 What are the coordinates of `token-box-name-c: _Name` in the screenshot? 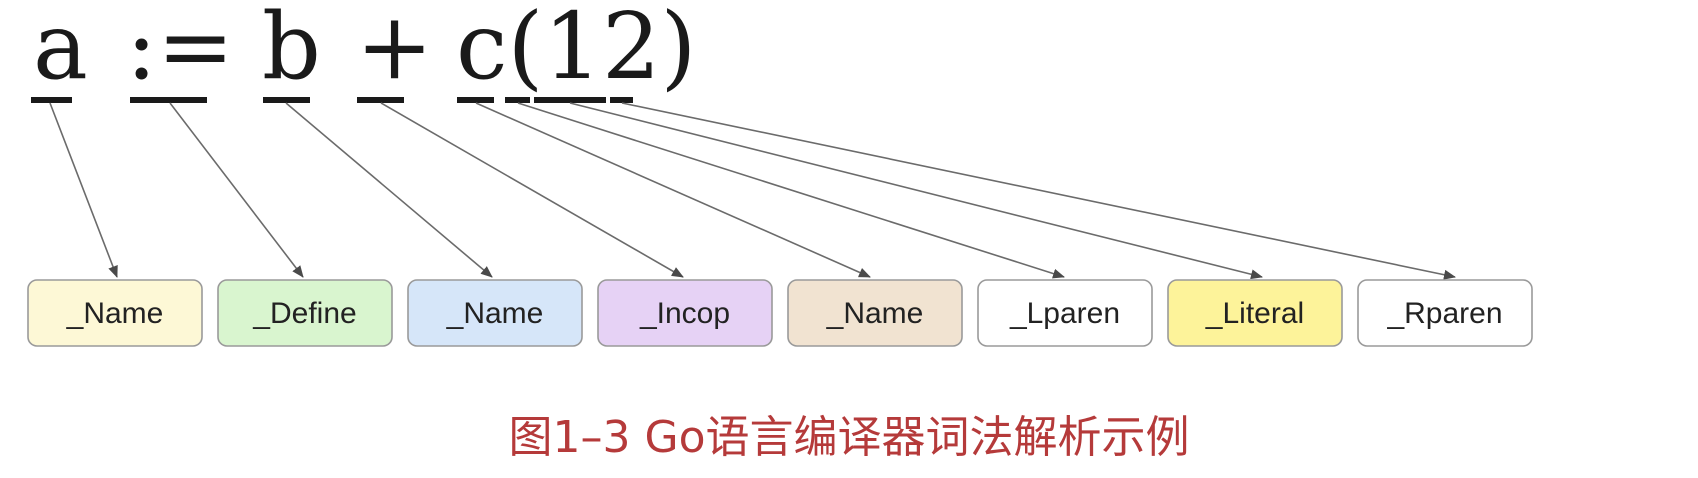 It's located at (875, 313).